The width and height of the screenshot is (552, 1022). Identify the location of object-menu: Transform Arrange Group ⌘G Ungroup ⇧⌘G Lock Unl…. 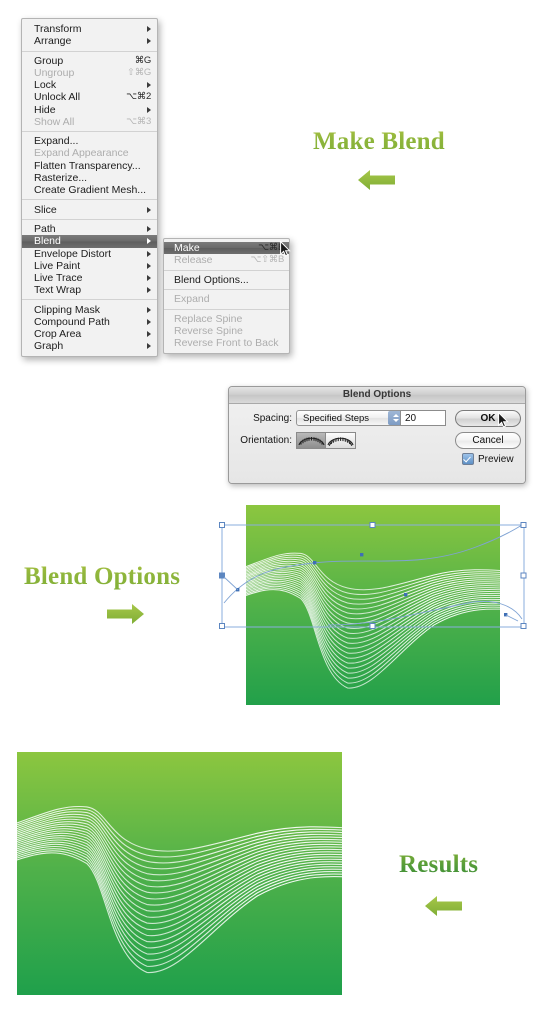
(89, 188).